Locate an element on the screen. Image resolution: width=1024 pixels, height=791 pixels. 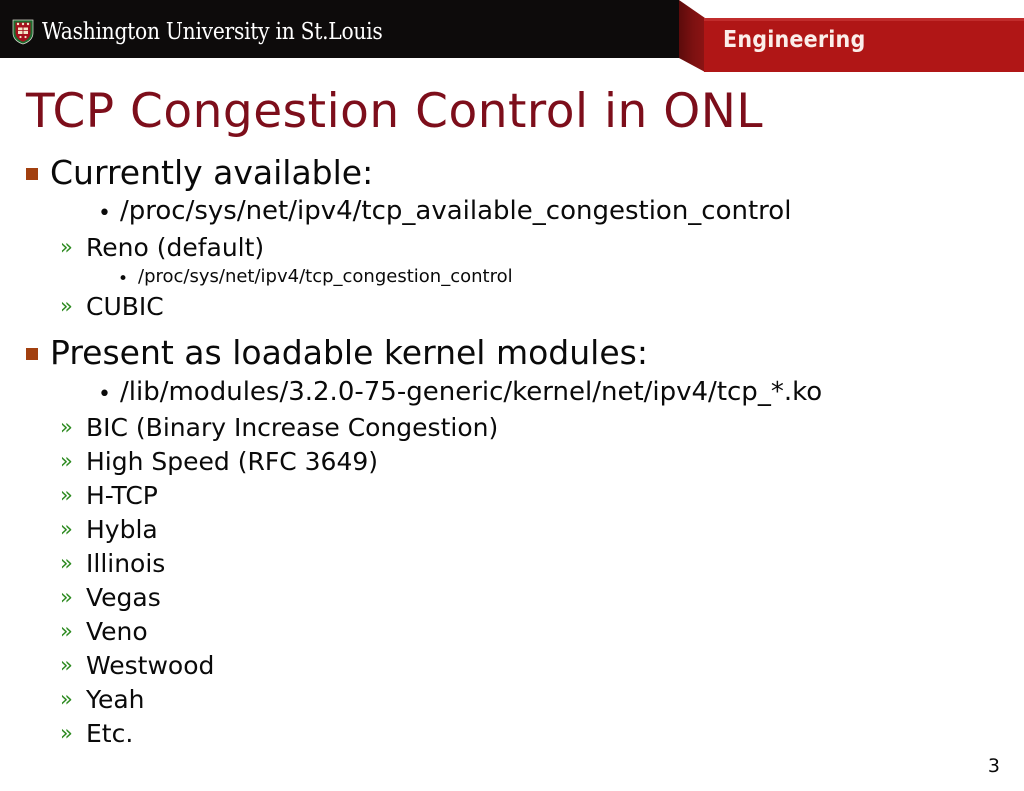
washu-shield-icon is located at coordinates (23, 32).